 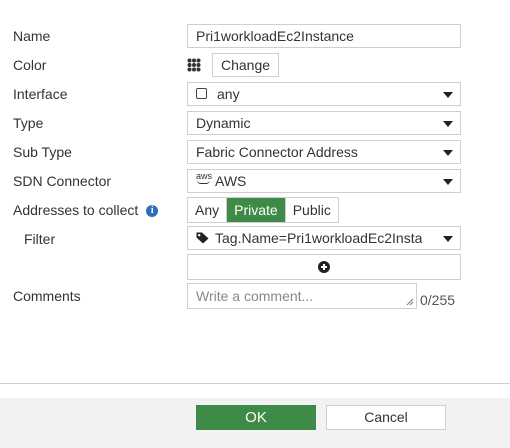 I want to click on sub-type-row: Sub Type Fabric Connector Address, so click(x=255, y=152).